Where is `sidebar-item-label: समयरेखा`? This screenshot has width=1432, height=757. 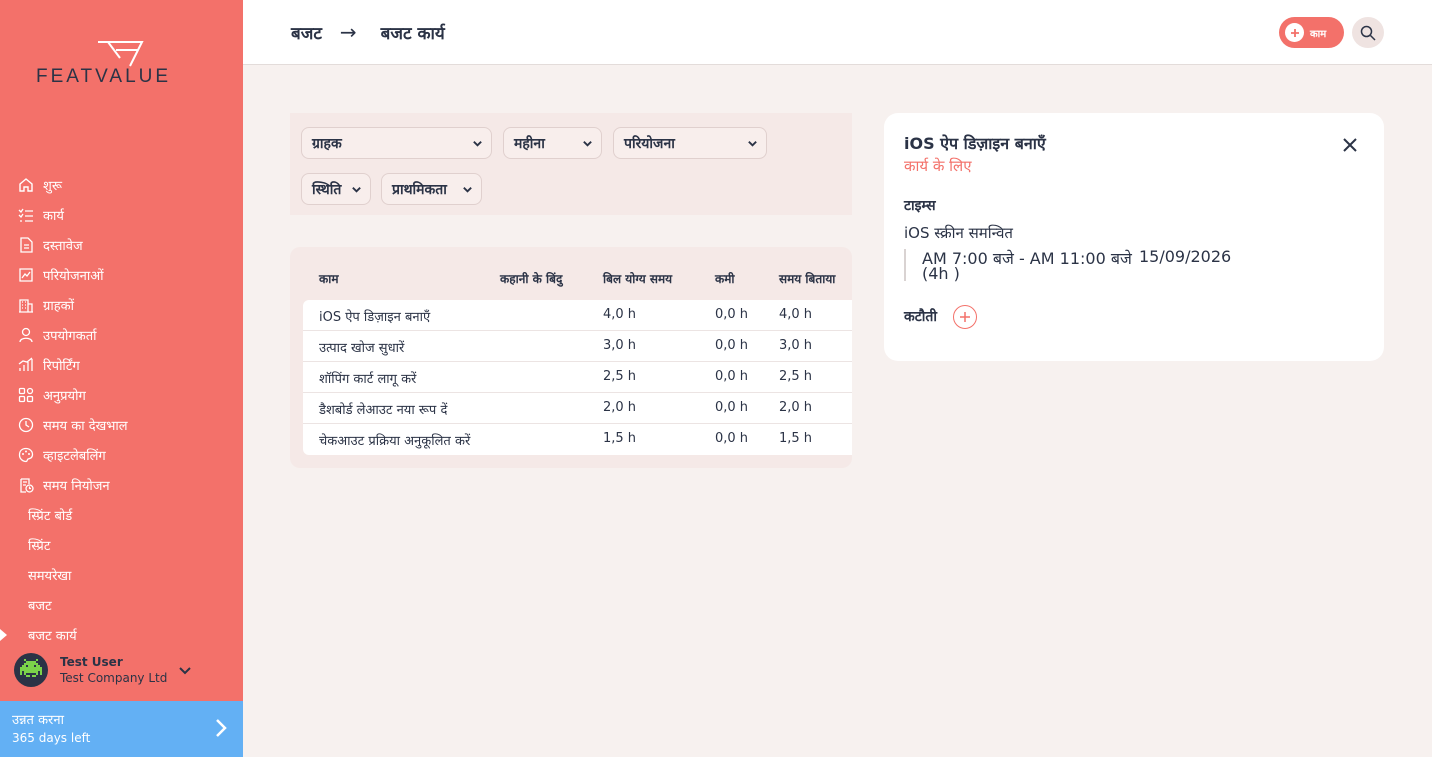 sidebar-item-label: समयरेखा is located at coordinates (50, 576).